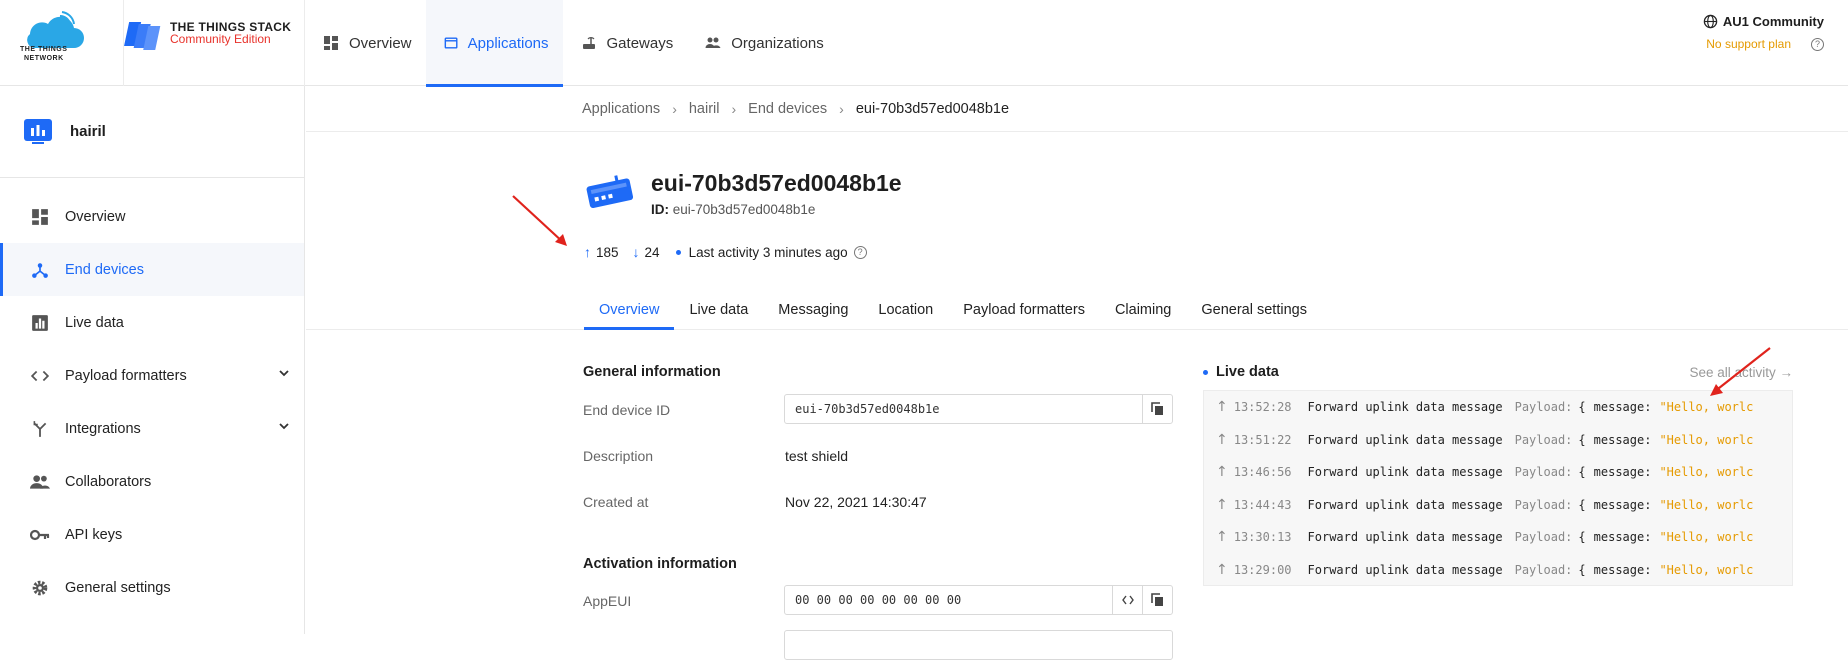  Describe the element at coordinates (94, 322) in the screenshot. I see `sidebar-item-label: Live data` at that location.